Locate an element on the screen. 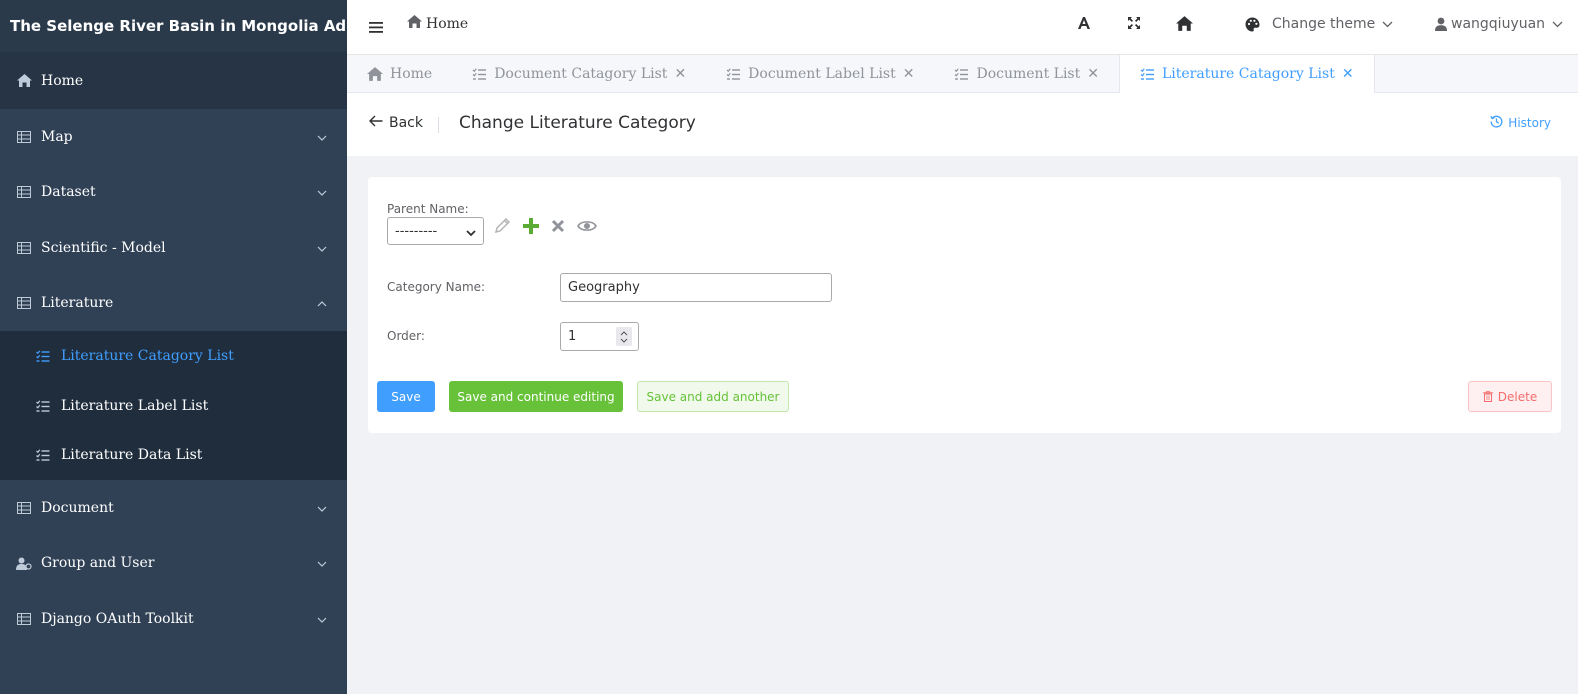 The width and height of the screenshot is (1578, 694). tab-label: Home is located at coordinates (411, 74).